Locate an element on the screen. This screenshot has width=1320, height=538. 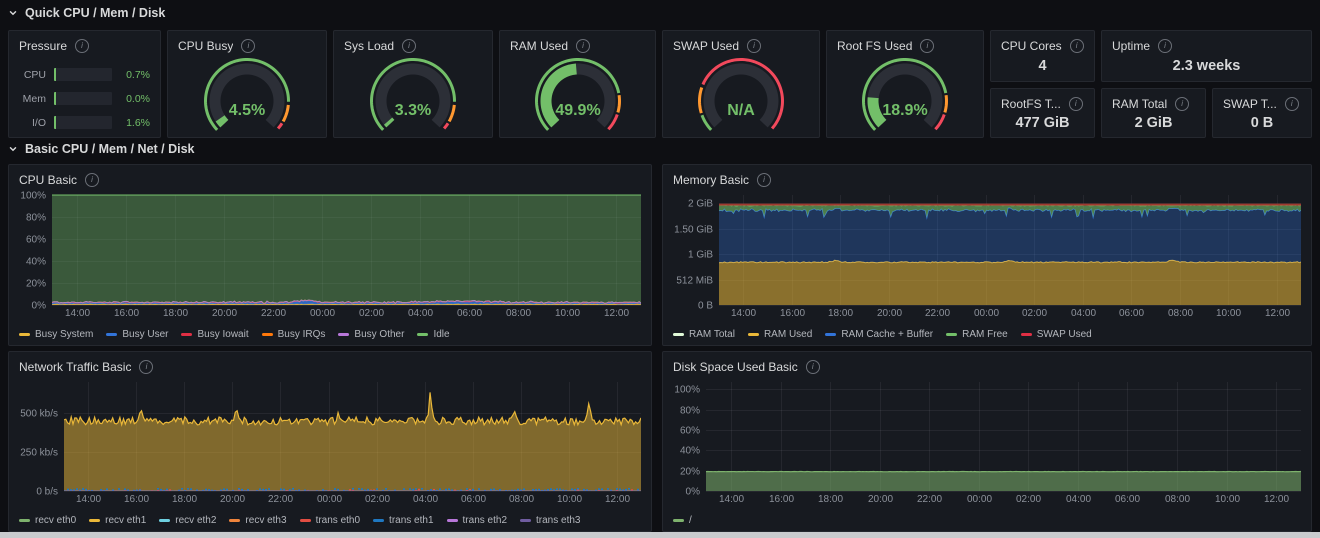
legend-item-recv-eth1: recv eth1 is located at coordinates (117, 520).